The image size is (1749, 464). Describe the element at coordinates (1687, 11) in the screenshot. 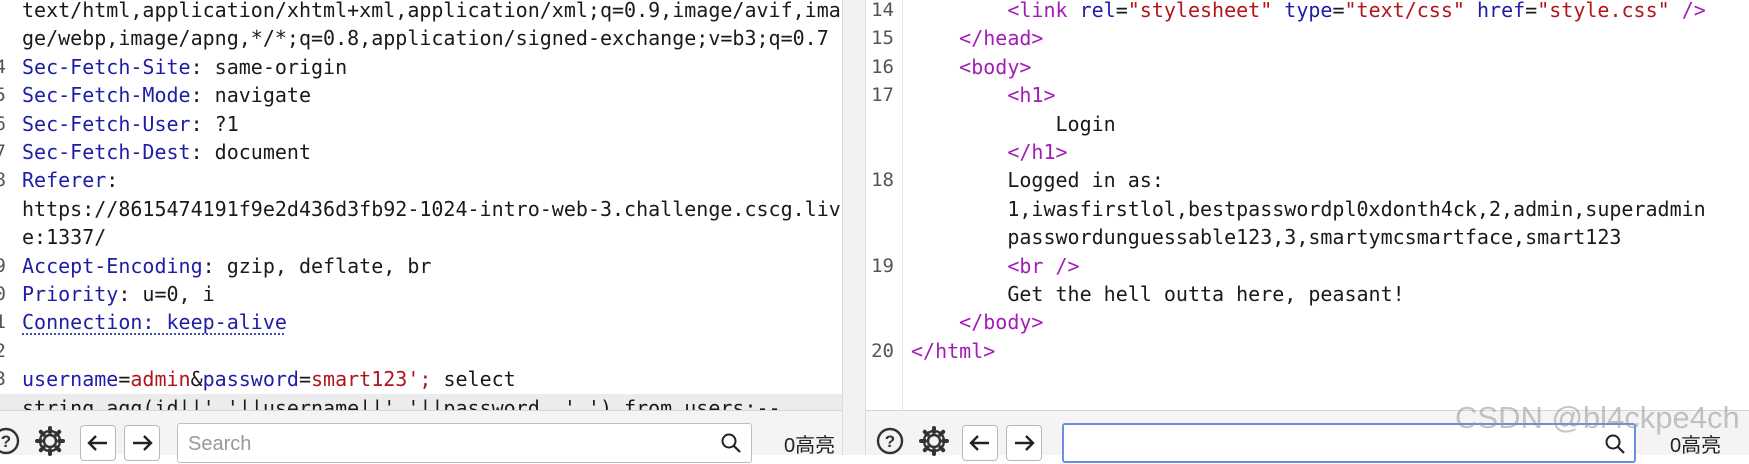

I see `token: />` at that location.